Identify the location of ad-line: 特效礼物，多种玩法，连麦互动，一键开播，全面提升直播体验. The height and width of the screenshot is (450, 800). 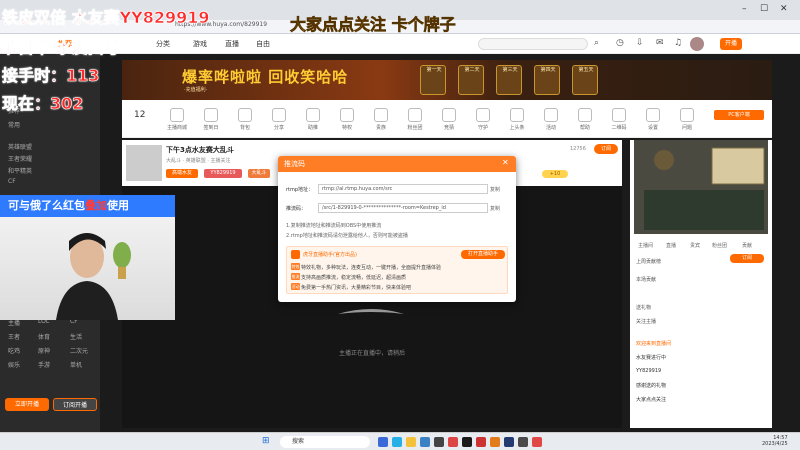
(371, 268).